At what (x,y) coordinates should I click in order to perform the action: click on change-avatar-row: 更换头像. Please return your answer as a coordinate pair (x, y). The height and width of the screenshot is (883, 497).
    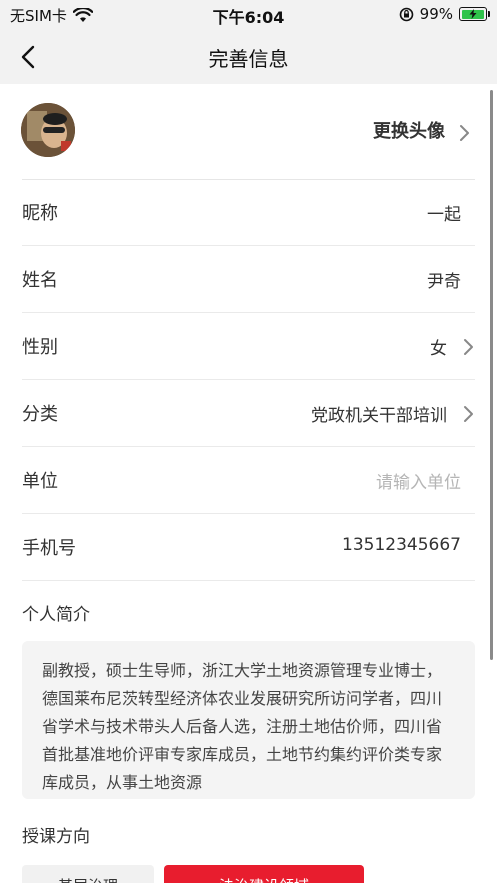
    Looking at the image, I should click on (248, 132).